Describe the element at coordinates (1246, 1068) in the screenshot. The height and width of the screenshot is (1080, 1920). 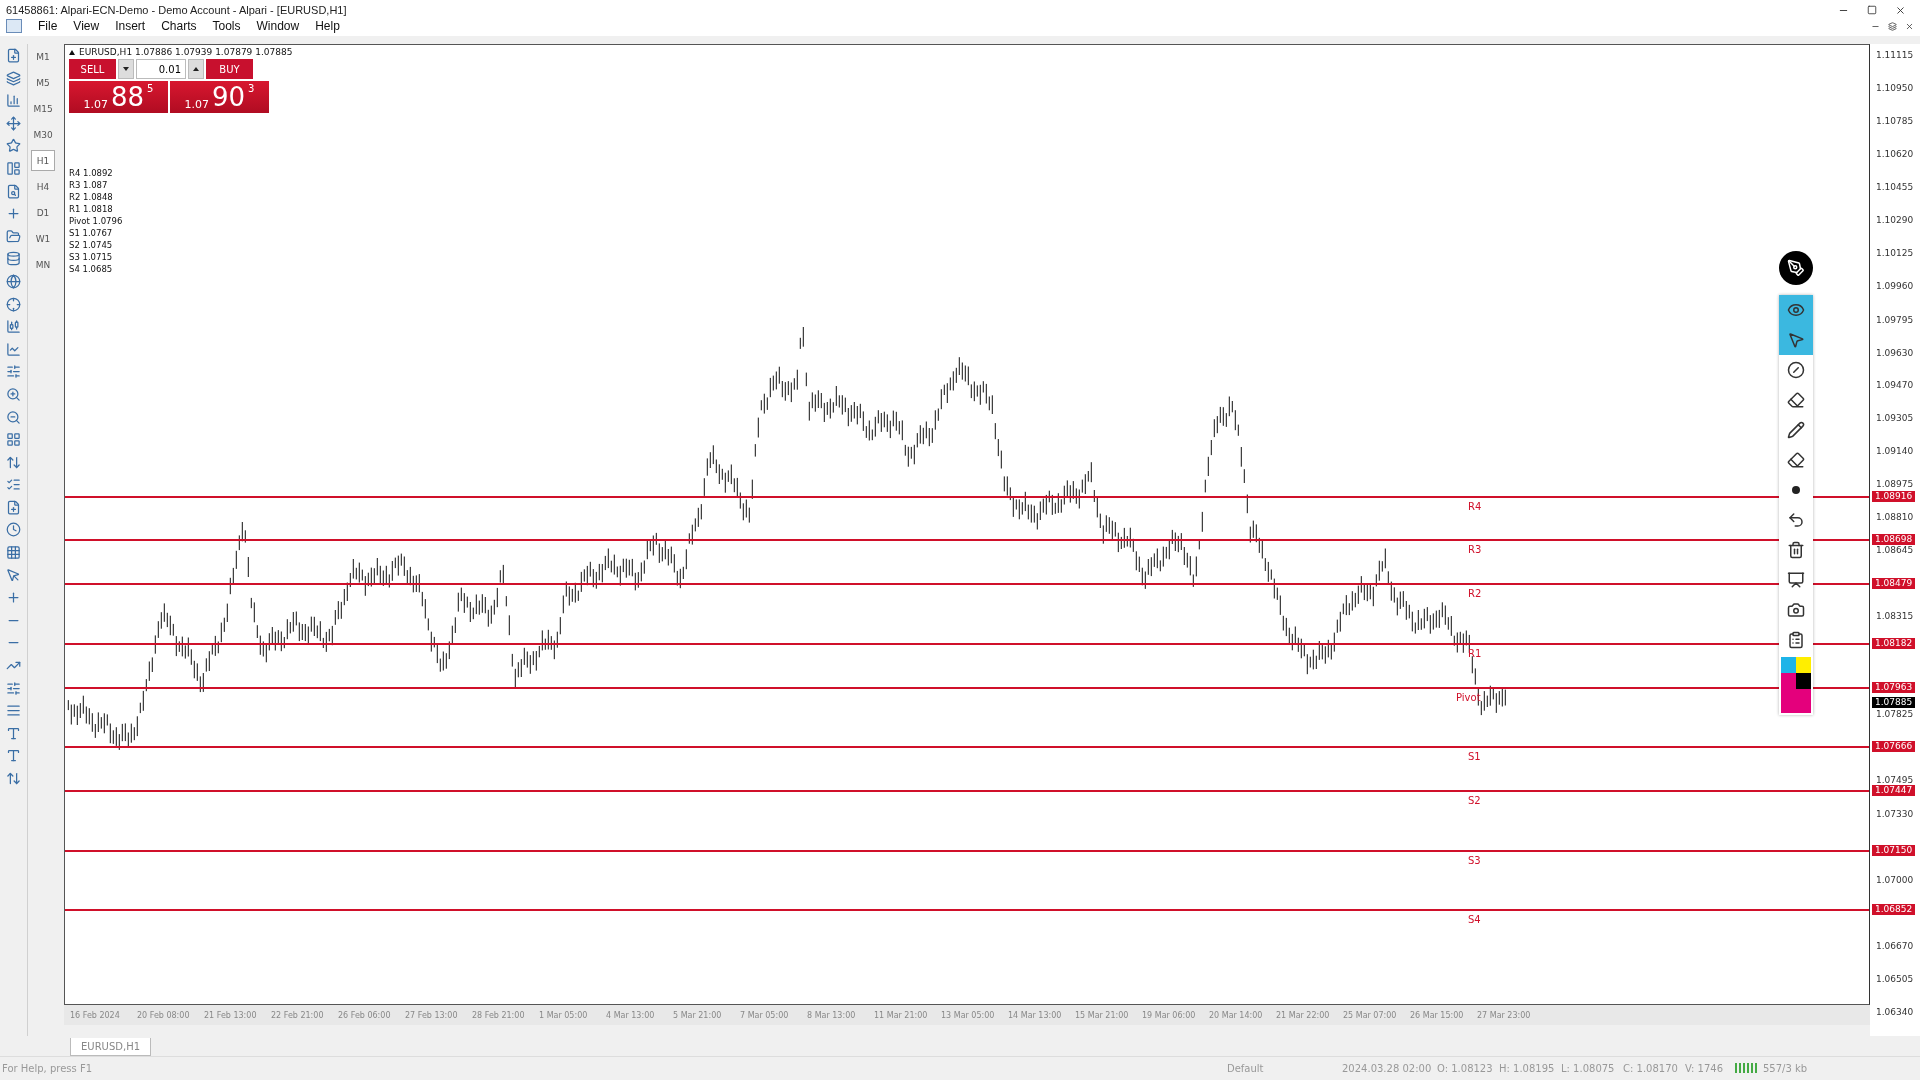
I see `profile-name: Default` at that location.